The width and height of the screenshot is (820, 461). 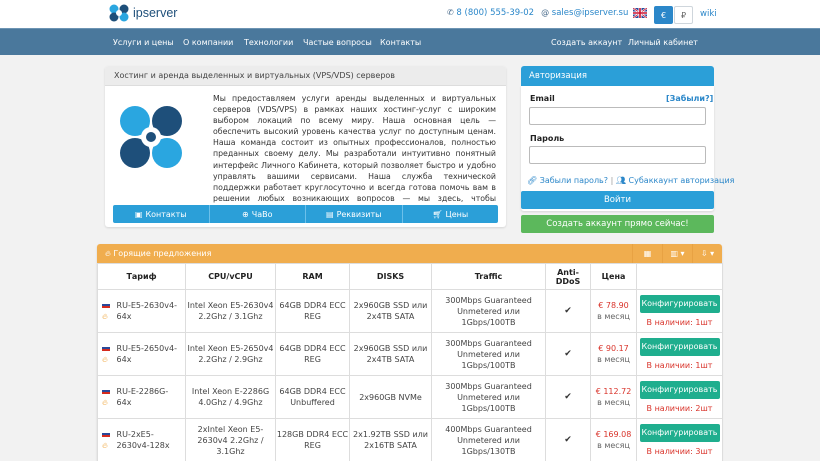 I want to click on phone-link: ✆ 8 (800) 555-39-02, so click(x=490, y=13).